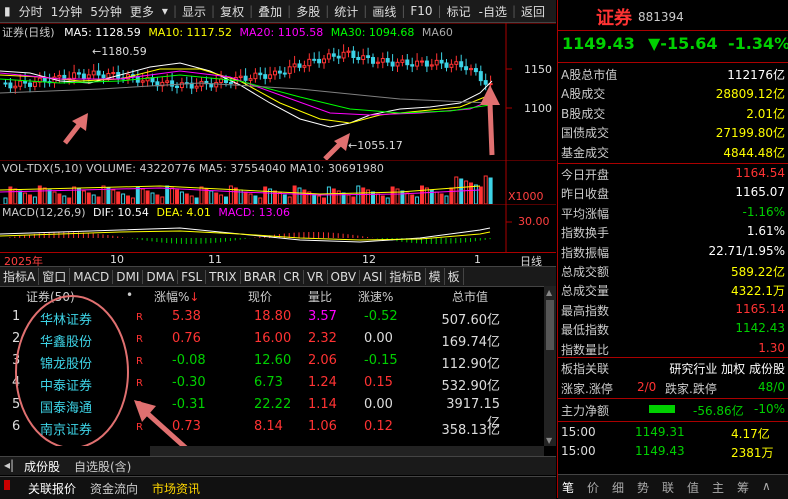  What do you see at coordinates (161, 276) in the screenshot?
I see `tab-dma: DMA` at bounding box center [161, 276].